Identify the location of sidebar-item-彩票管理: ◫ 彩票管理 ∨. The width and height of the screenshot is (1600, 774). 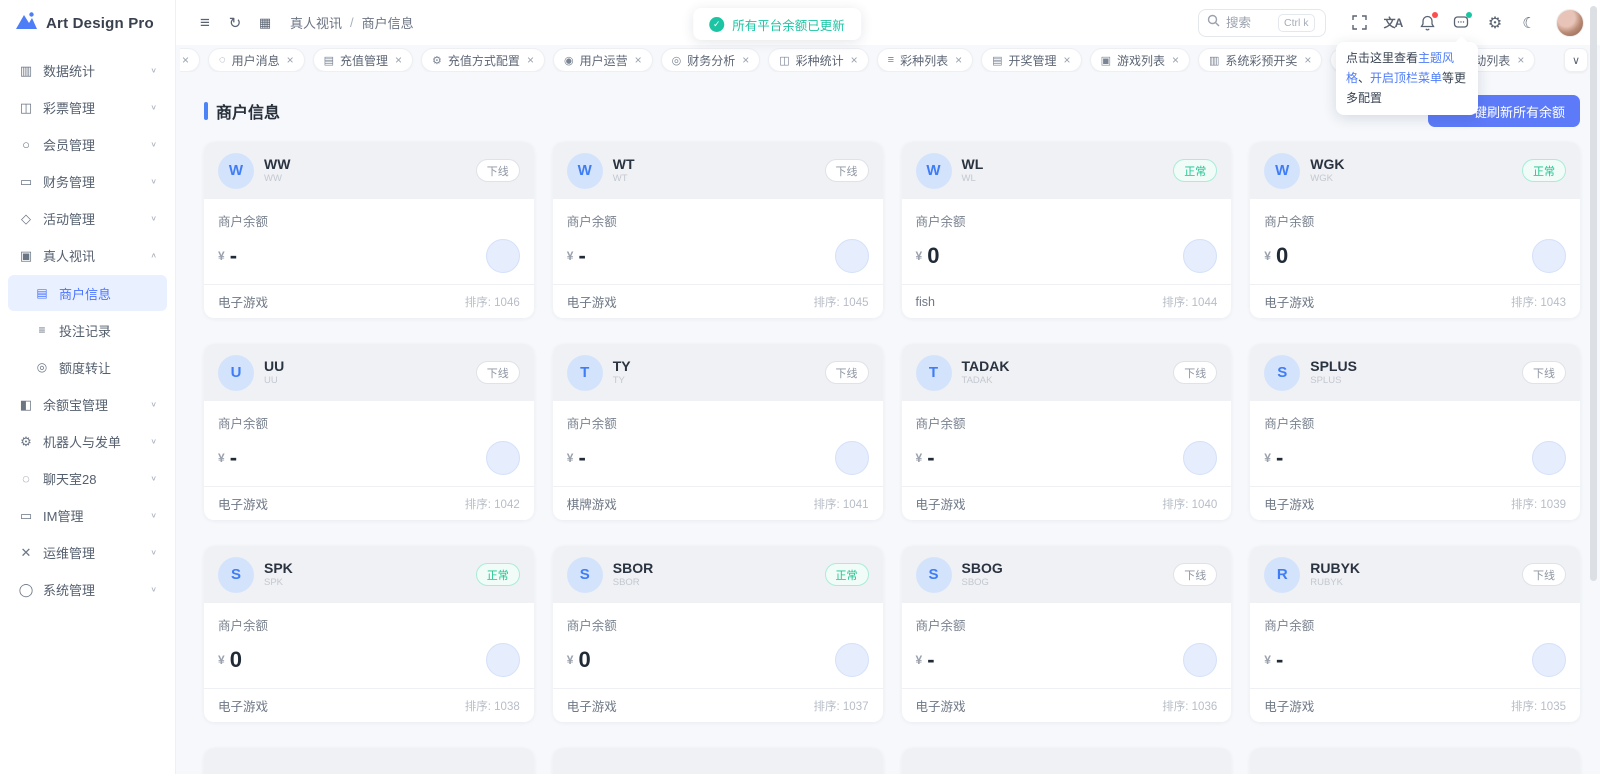
(87, 107).